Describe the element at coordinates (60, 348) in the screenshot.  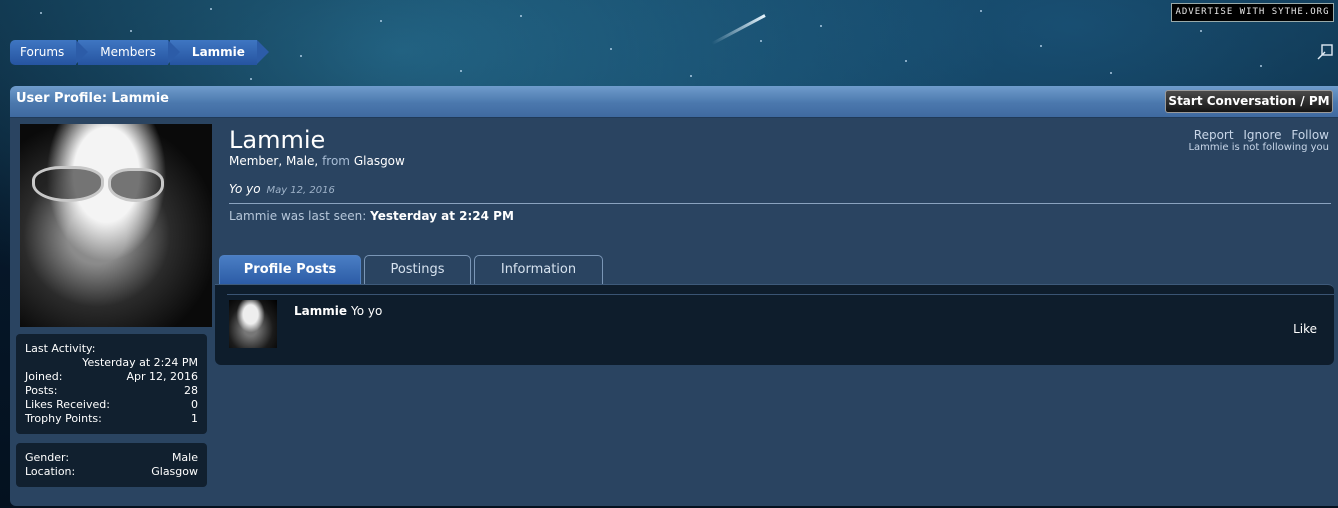
I see `last-activity-label: Last Activity:` at that location.